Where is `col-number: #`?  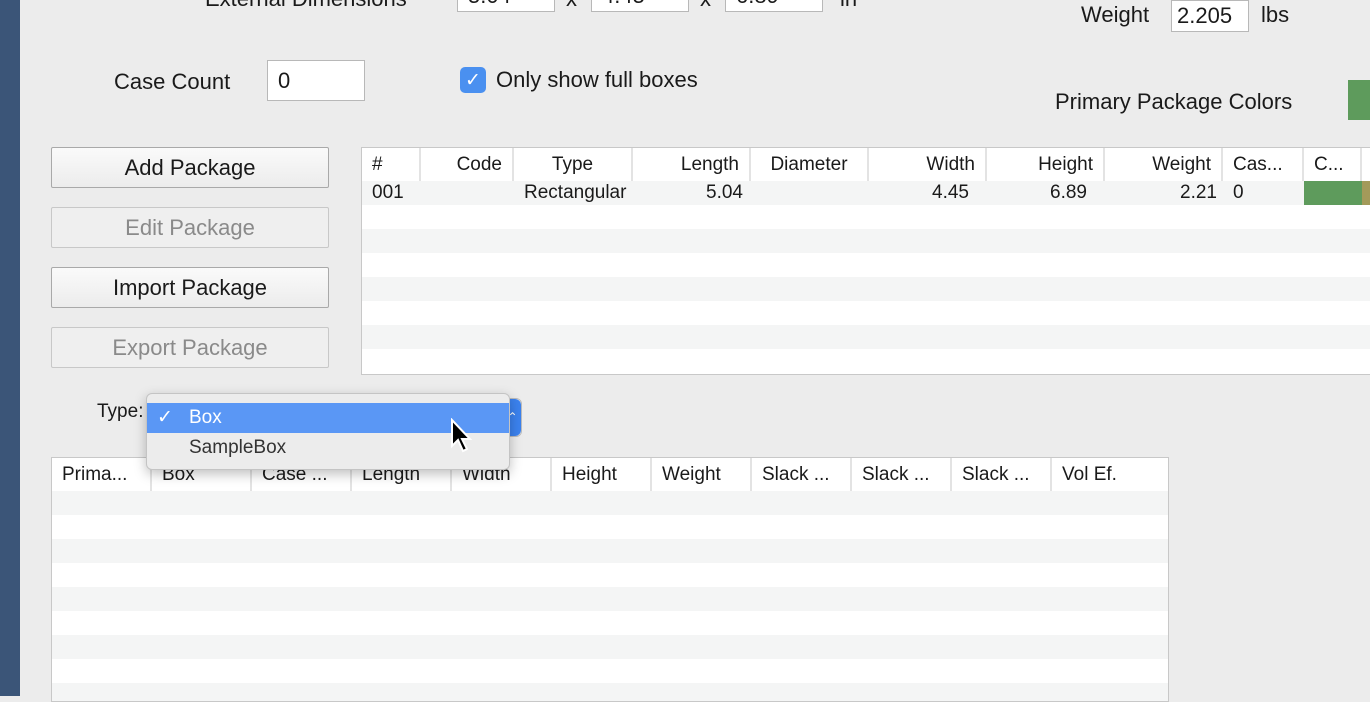 col-number: # is located at coordinates (391, 164).